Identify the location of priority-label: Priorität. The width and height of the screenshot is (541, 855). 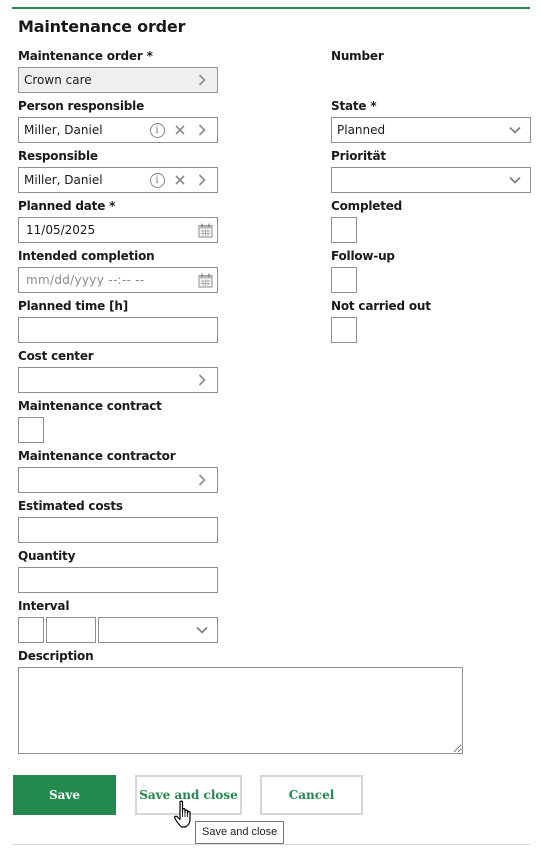
(358, 156).